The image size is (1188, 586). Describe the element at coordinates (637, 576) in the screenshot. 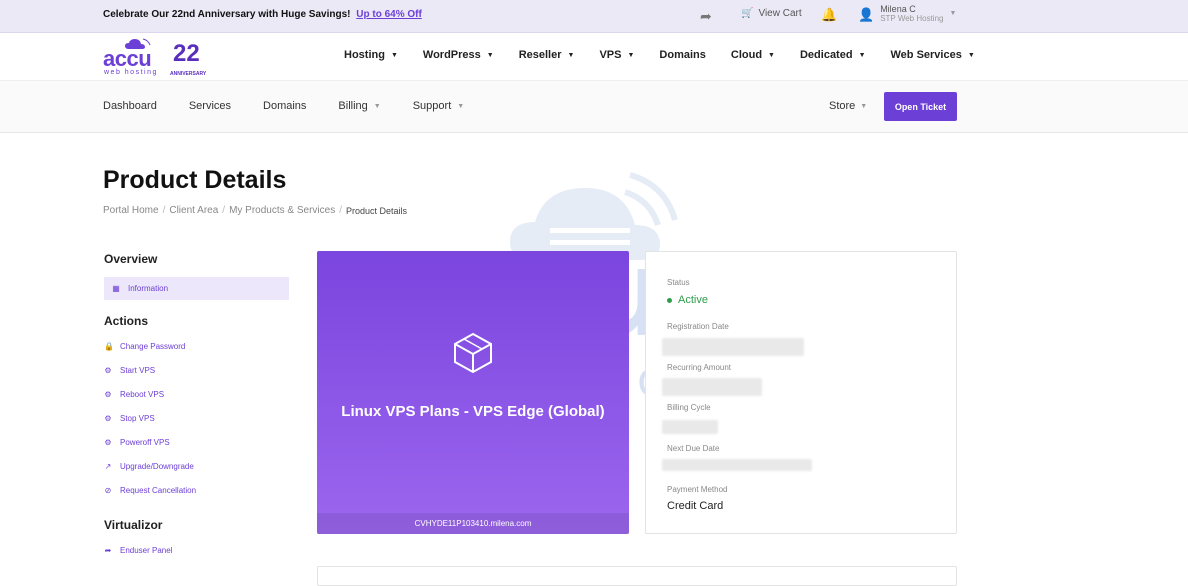

I see `bottom-panel` at that location.